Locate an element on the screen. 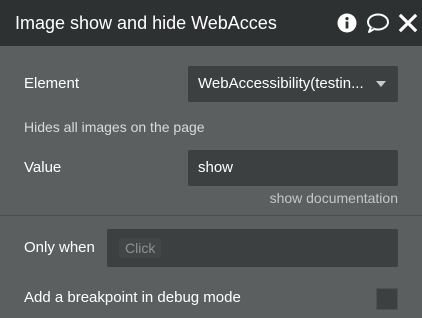 The height and width of the screenshot is (318, 422). action-description: Hides all images on the page is located at coordinates (114, 127).